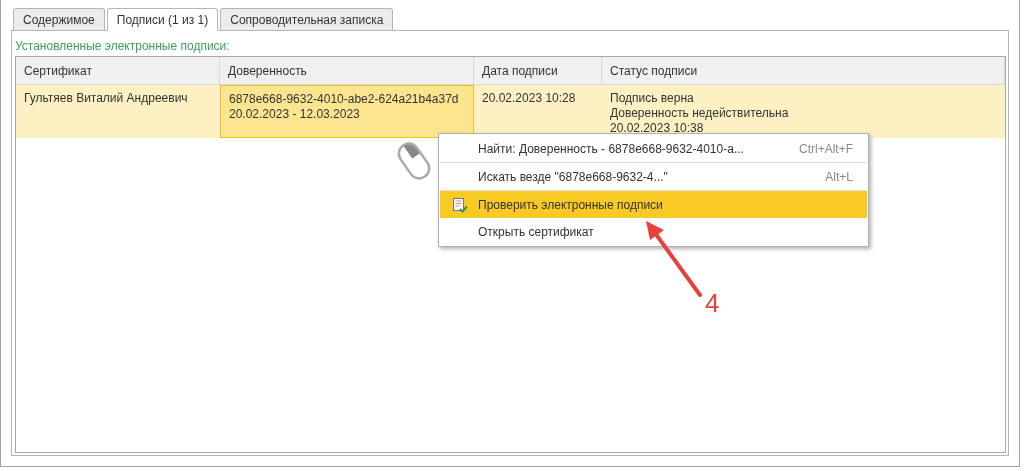 The width and height of the screenshot is (1024, 471). I want to click on cell-text: Подпись верна, so click(652, 98).